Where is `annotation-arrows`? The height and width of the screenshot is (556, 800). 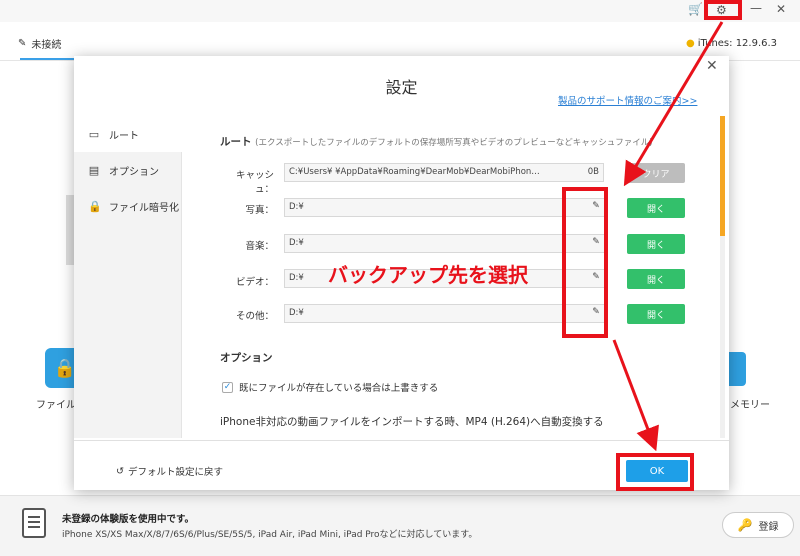 annotation-arrows is located at coordinates (668, 236).